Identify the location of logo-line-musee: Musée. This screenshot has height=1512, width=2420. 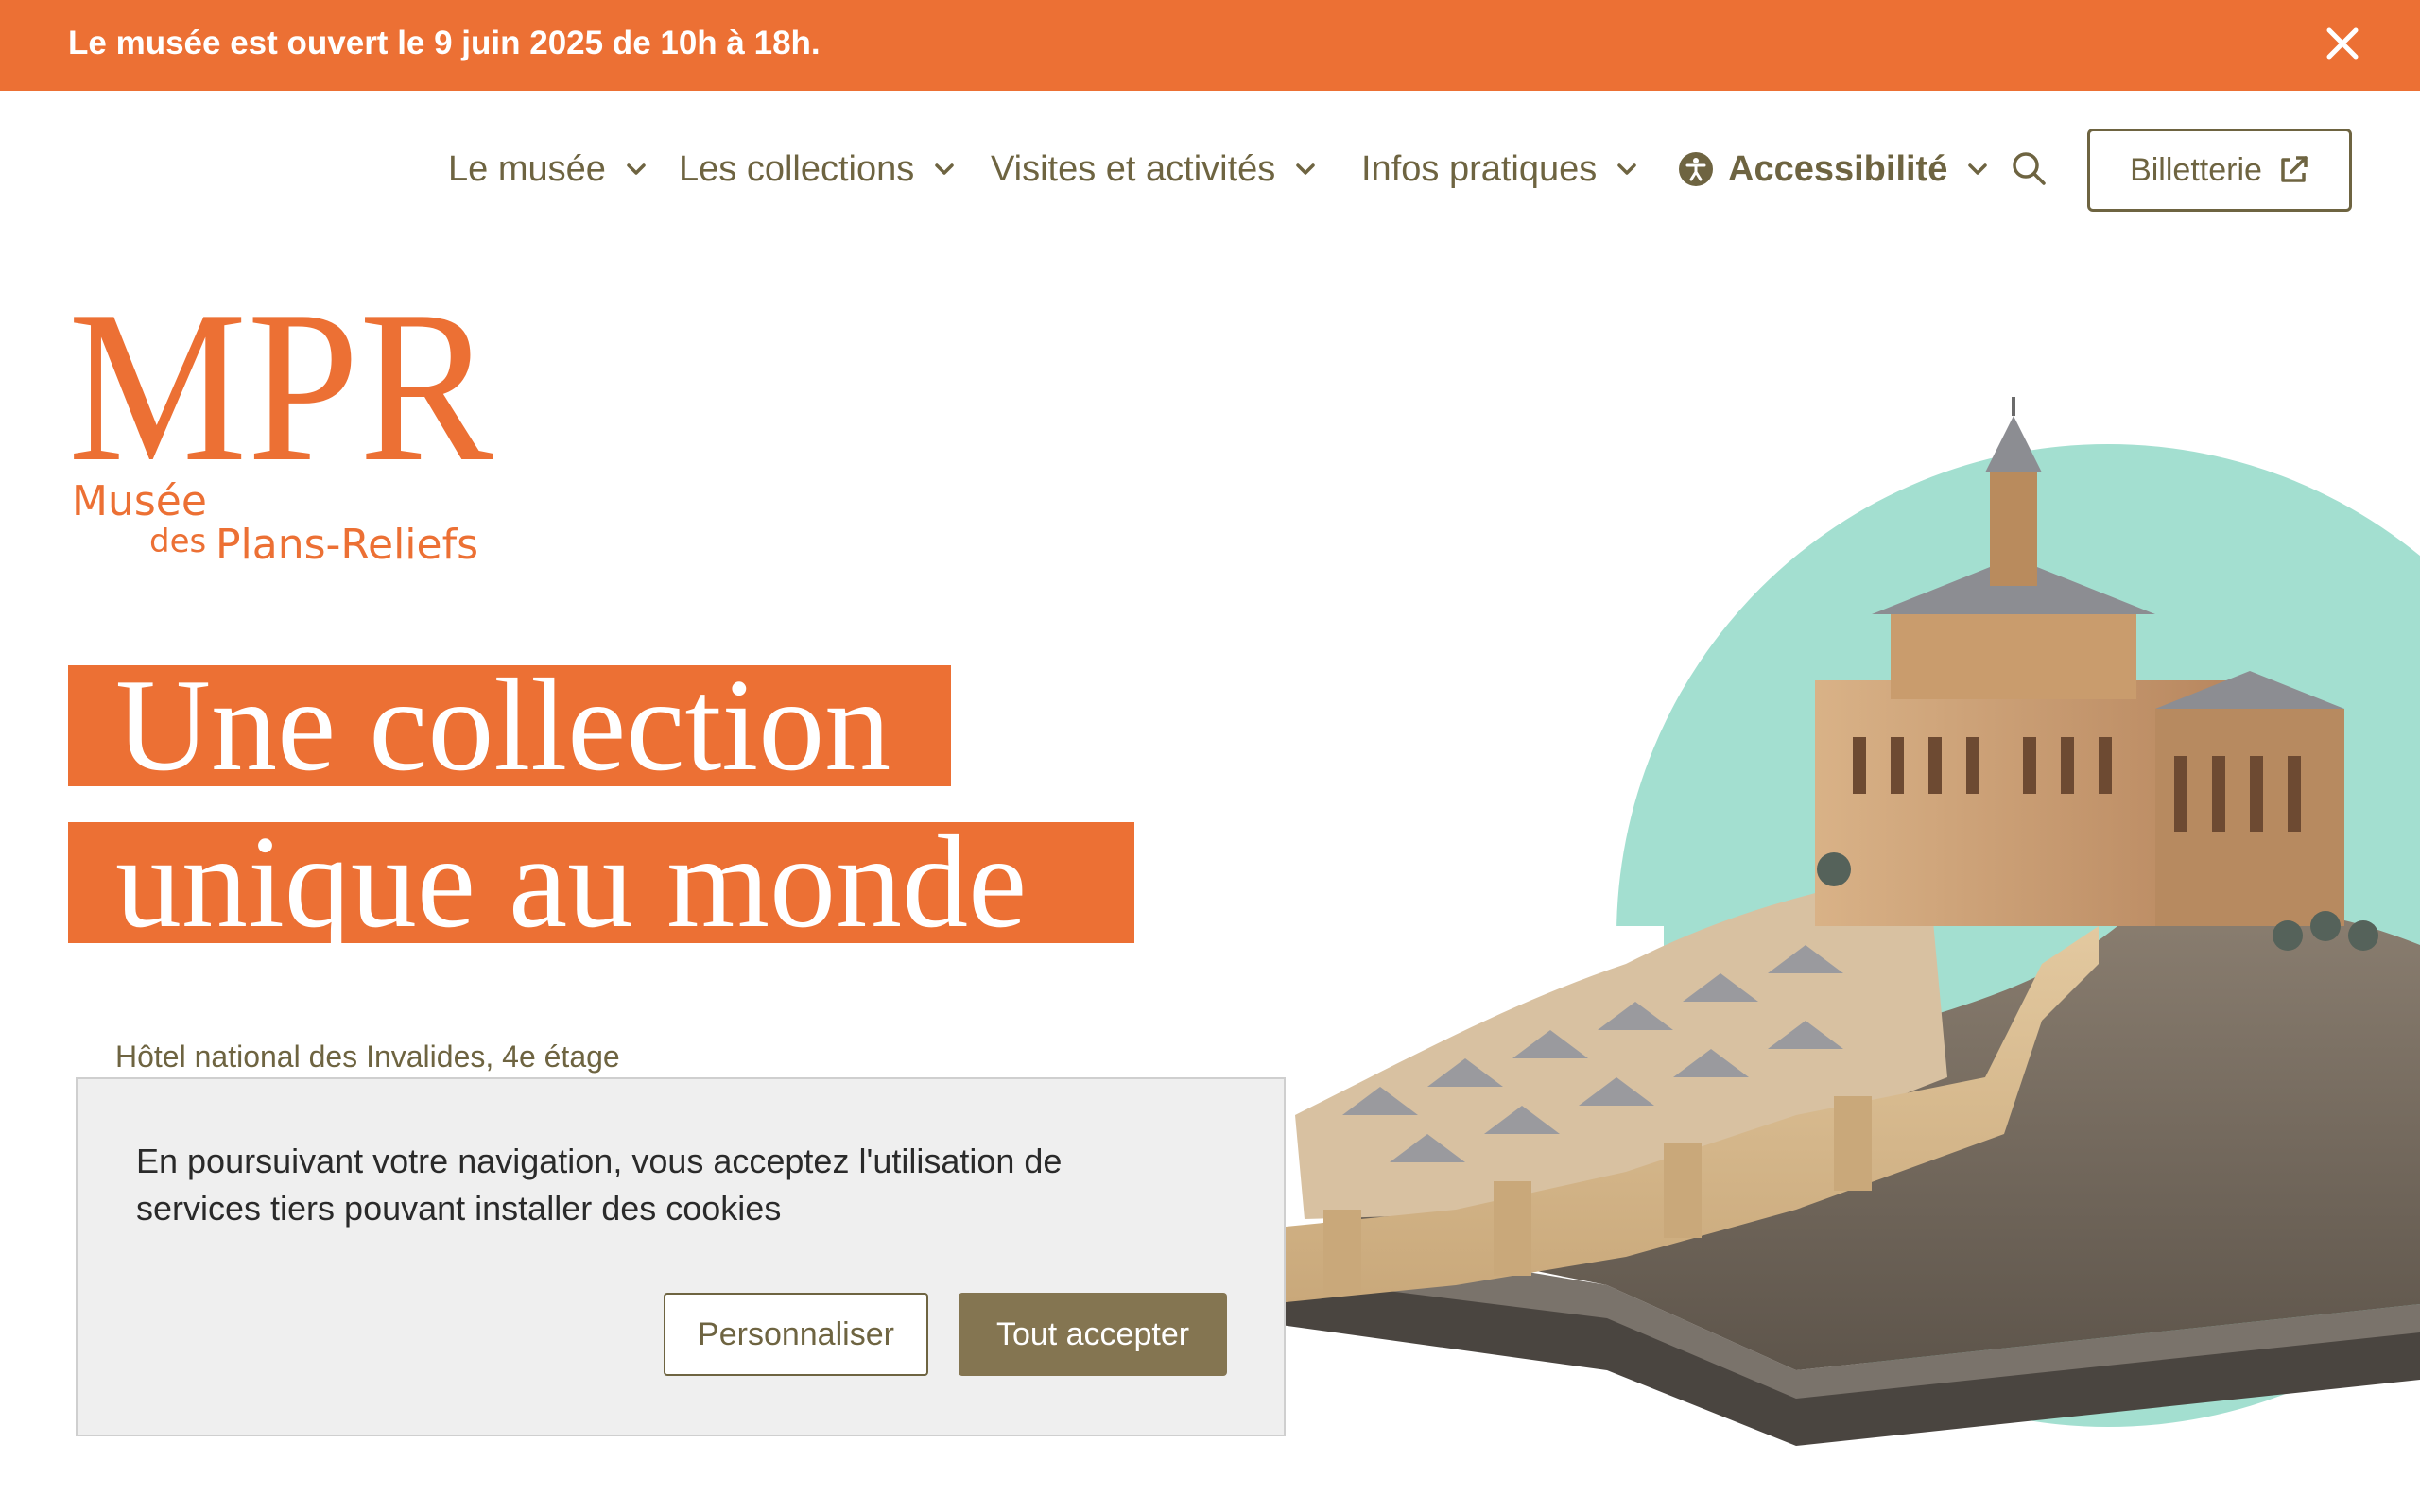
(139, 501).